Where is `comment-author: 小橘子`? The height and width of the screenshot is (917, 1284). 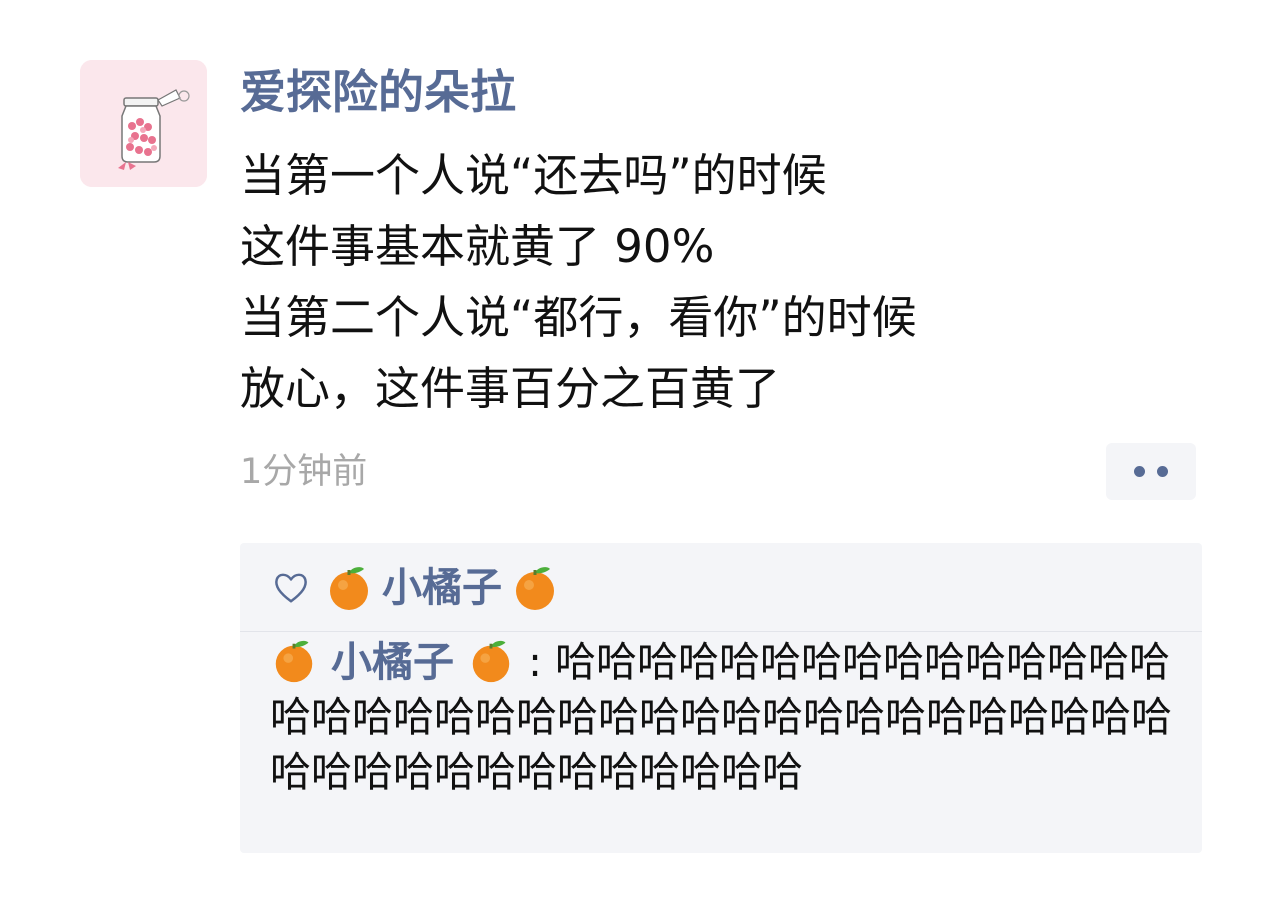 comment-author: 小橘子 is located at coordinates (399, 662).